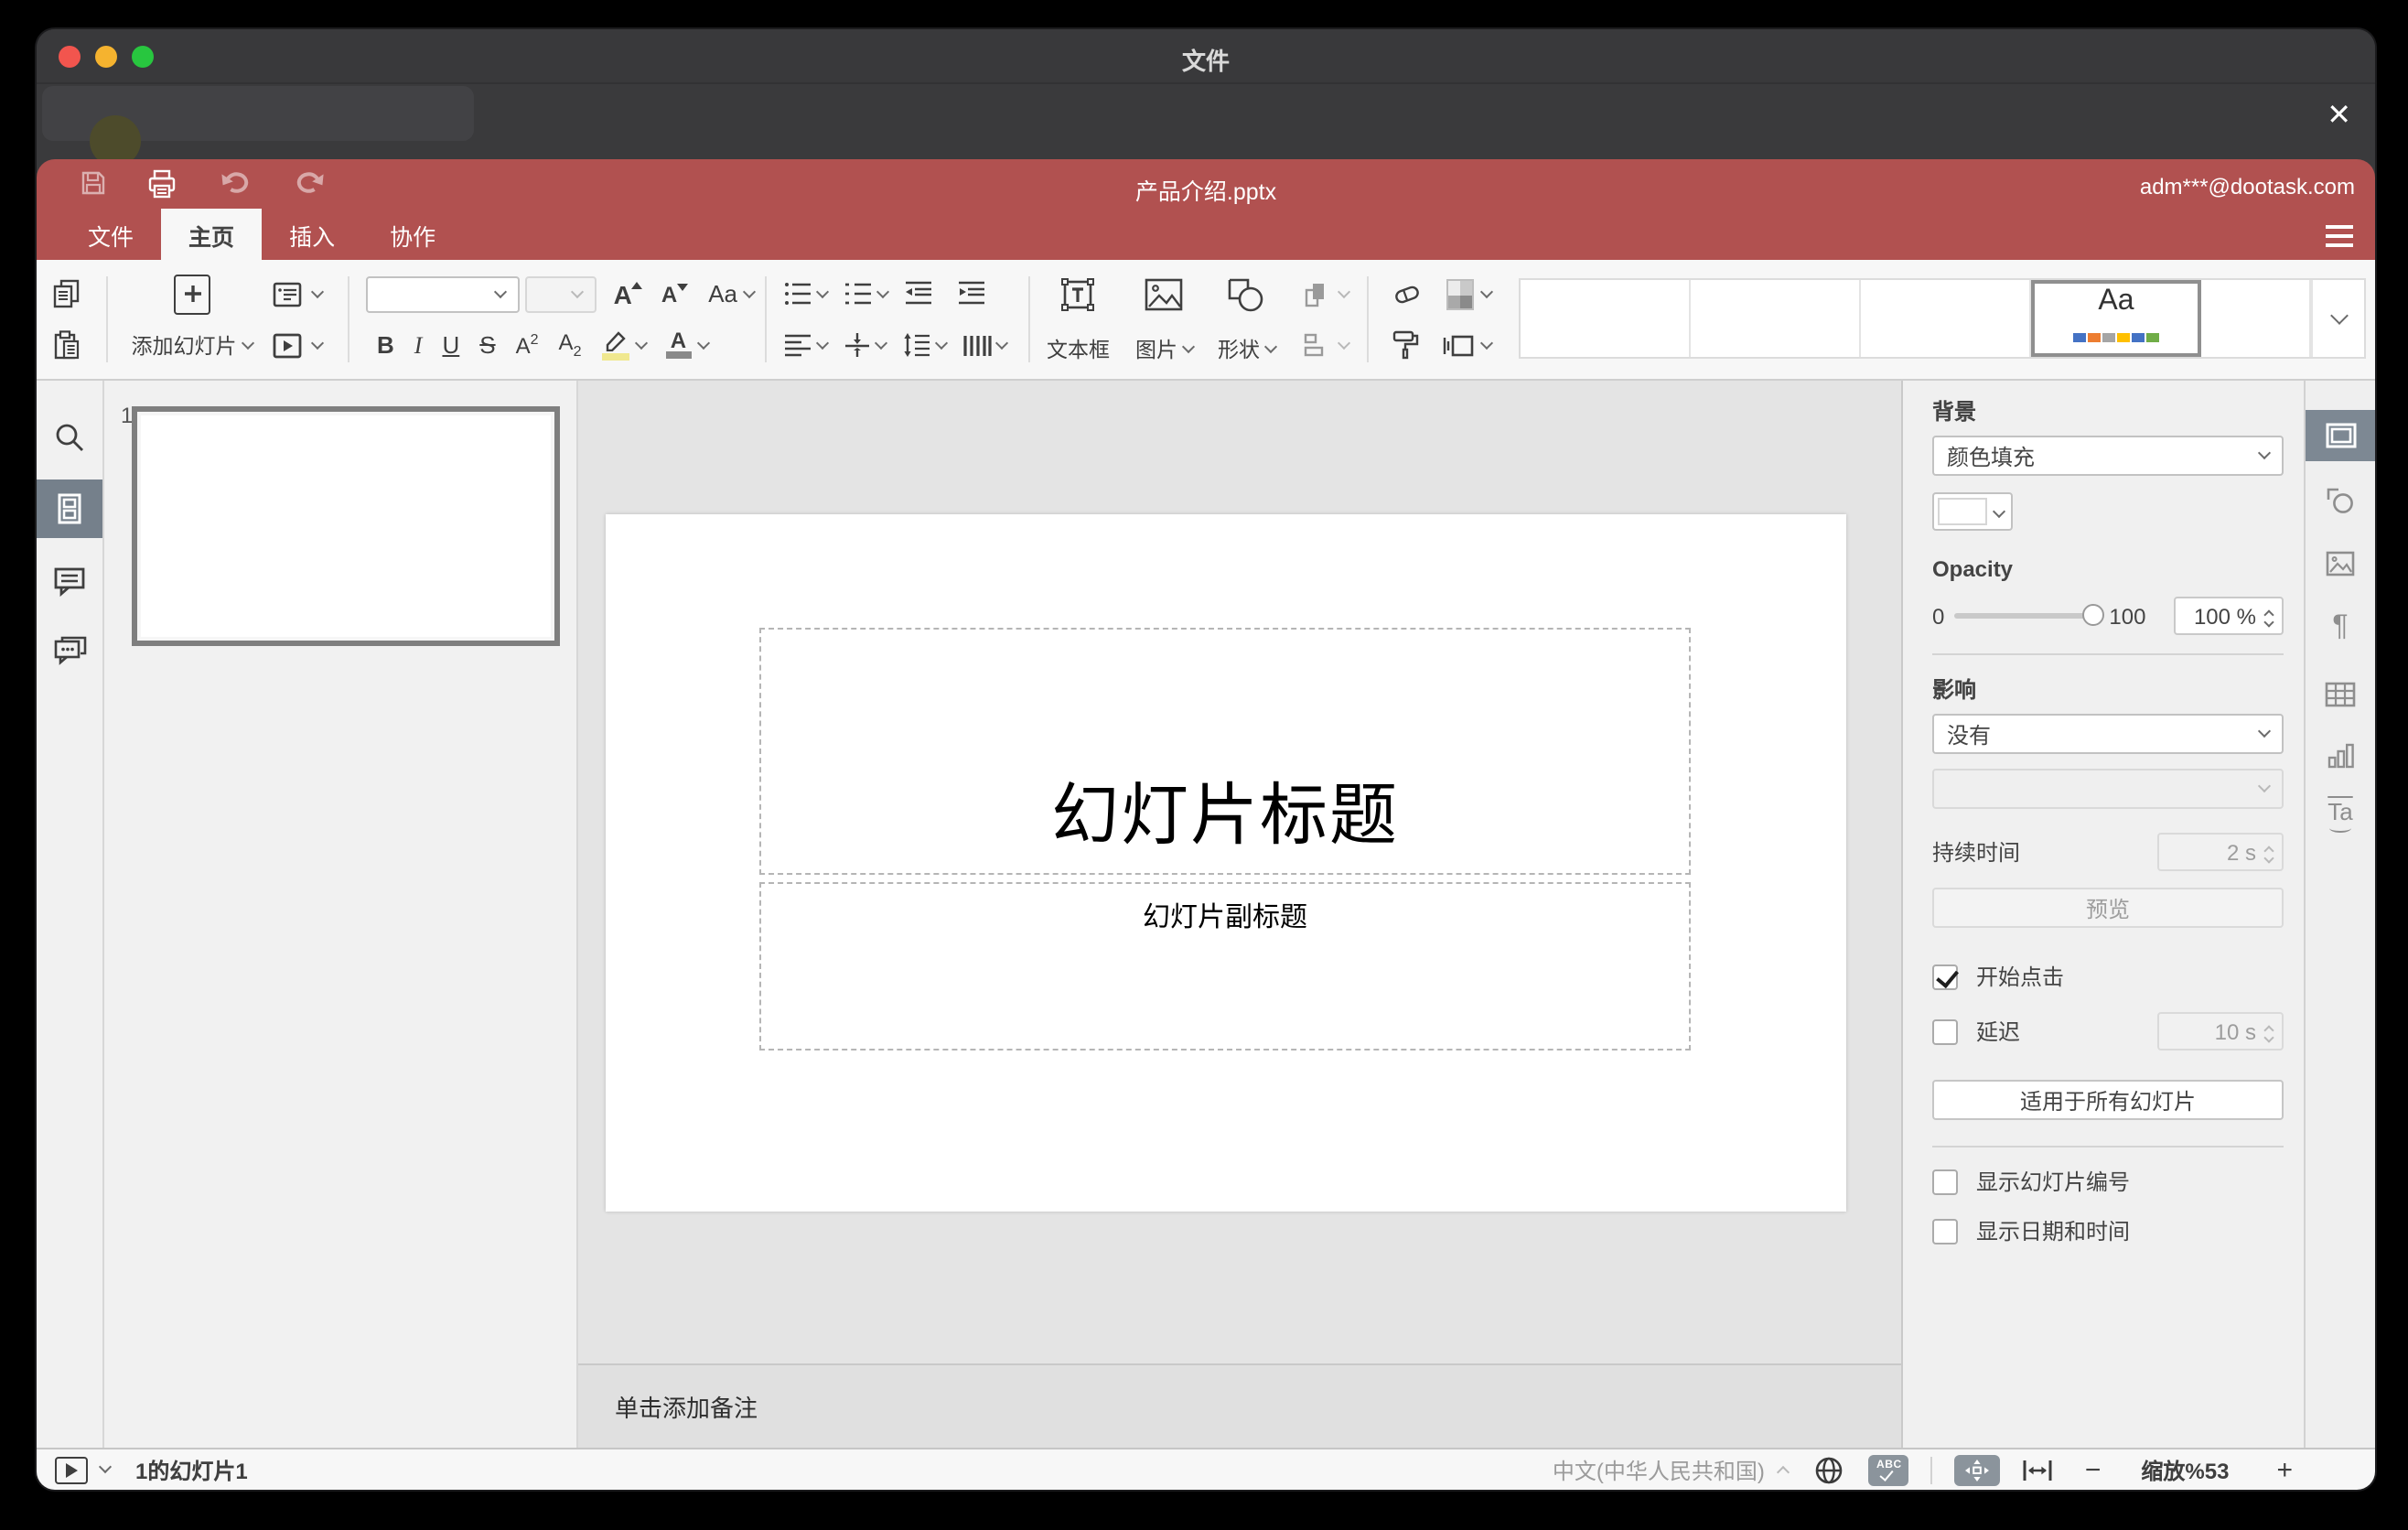 This screenshot has height=1530, width=2408. I want to click on theme-palette, so click(2116, 334).